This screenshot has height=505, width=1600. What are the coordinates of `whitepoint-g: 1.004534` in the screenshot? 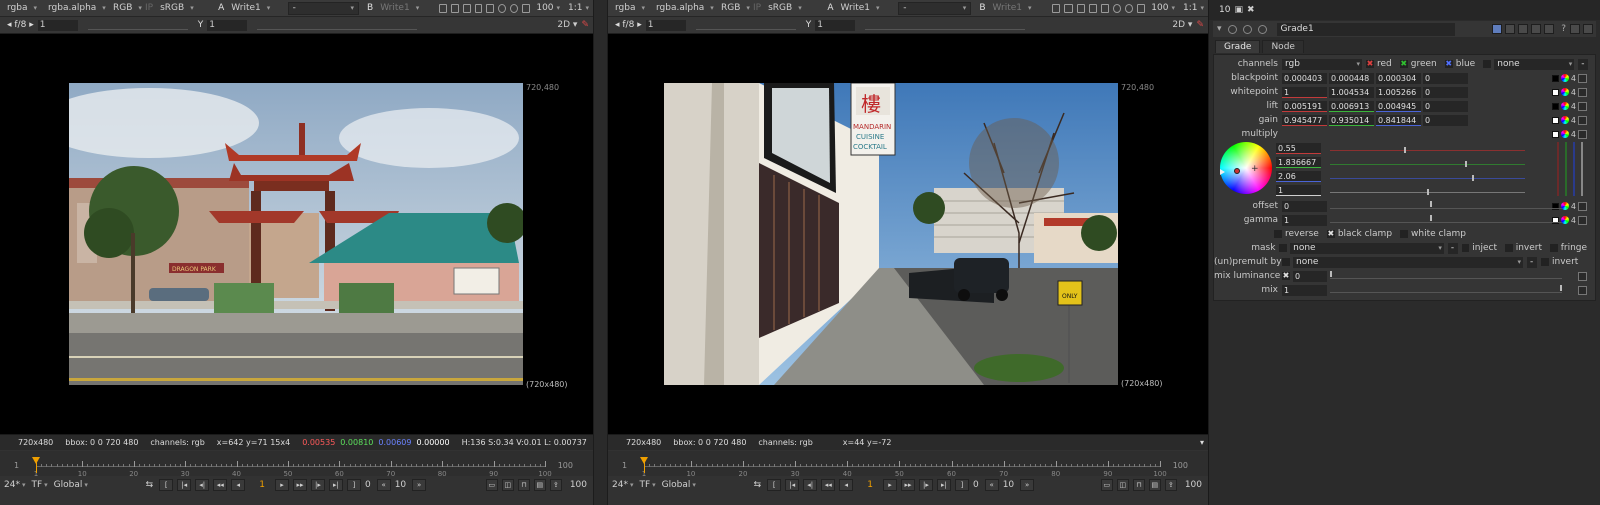 It's located at (1351, 92).